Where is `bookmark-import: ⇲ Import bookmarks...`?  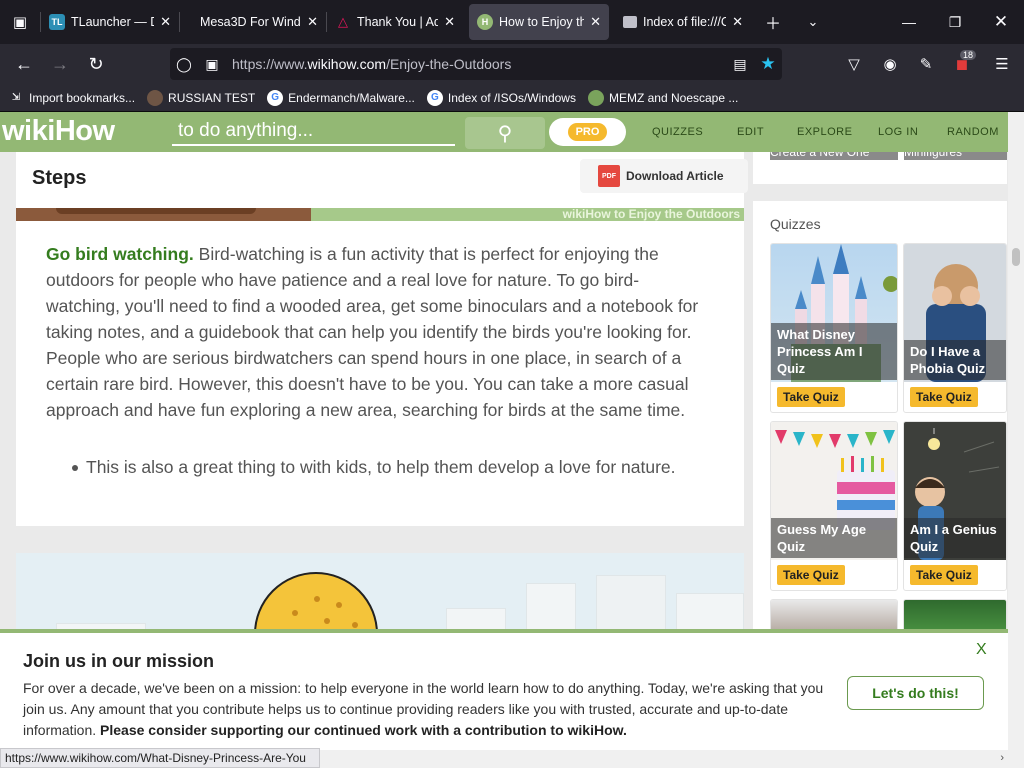
bookmark-import: ⇲ Import bookmarks... is located at coordinates (71, 98).